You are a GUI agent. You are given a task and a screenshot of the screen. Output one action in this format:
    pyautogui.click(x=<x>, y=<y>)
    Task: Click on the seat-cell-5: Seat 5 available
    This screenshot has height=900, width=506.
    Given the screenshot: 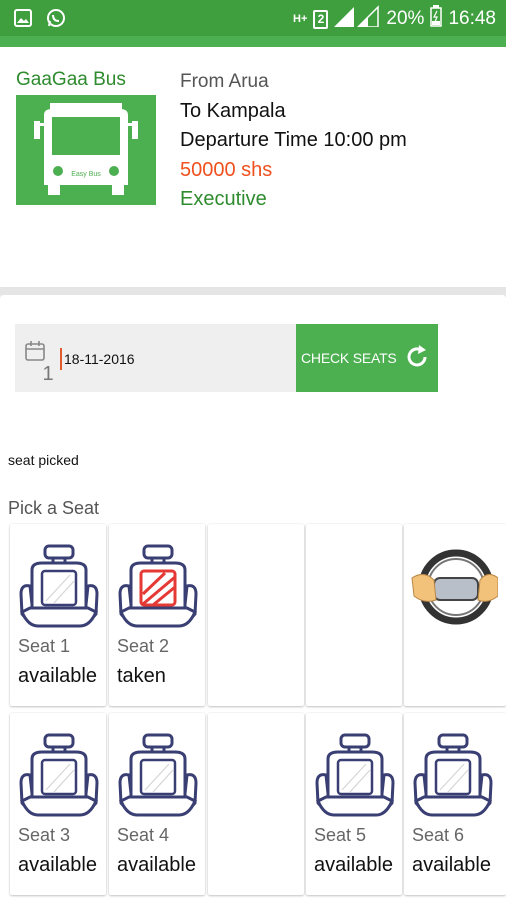 What is the action you would take?
    pyautogui.click(x=354, y=804)
    